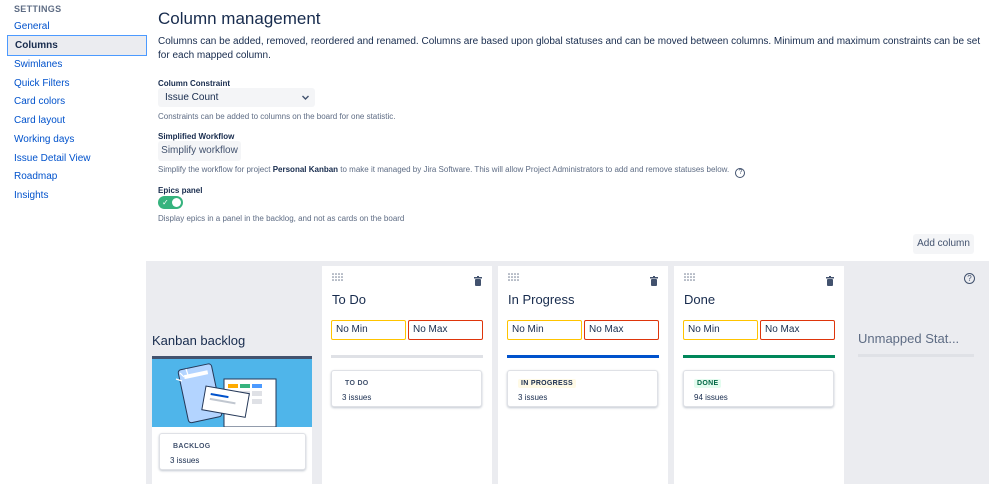  I want to click on backlog-illustration, so click(232, 393).